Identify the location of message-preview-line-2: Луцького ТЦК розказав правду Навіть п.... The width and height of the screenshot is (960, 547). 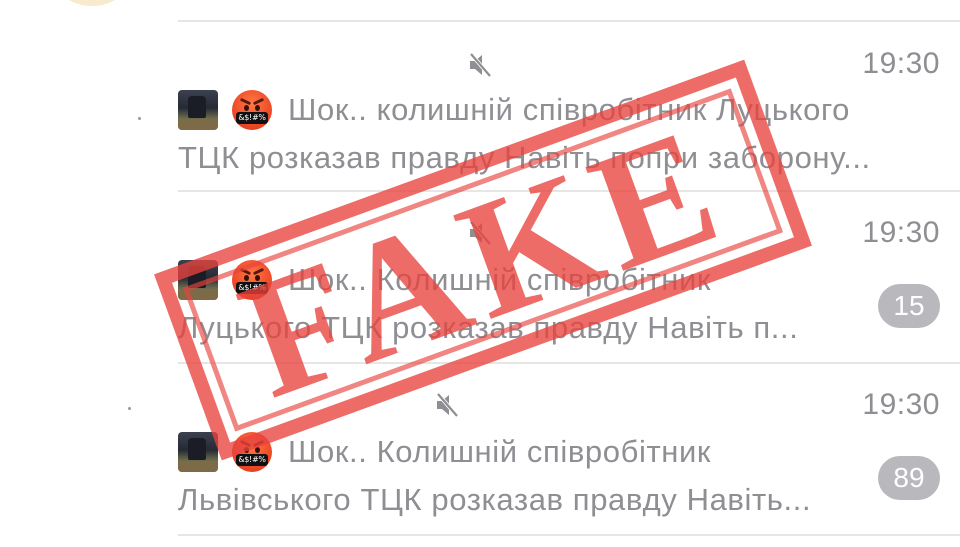
(488, 327).